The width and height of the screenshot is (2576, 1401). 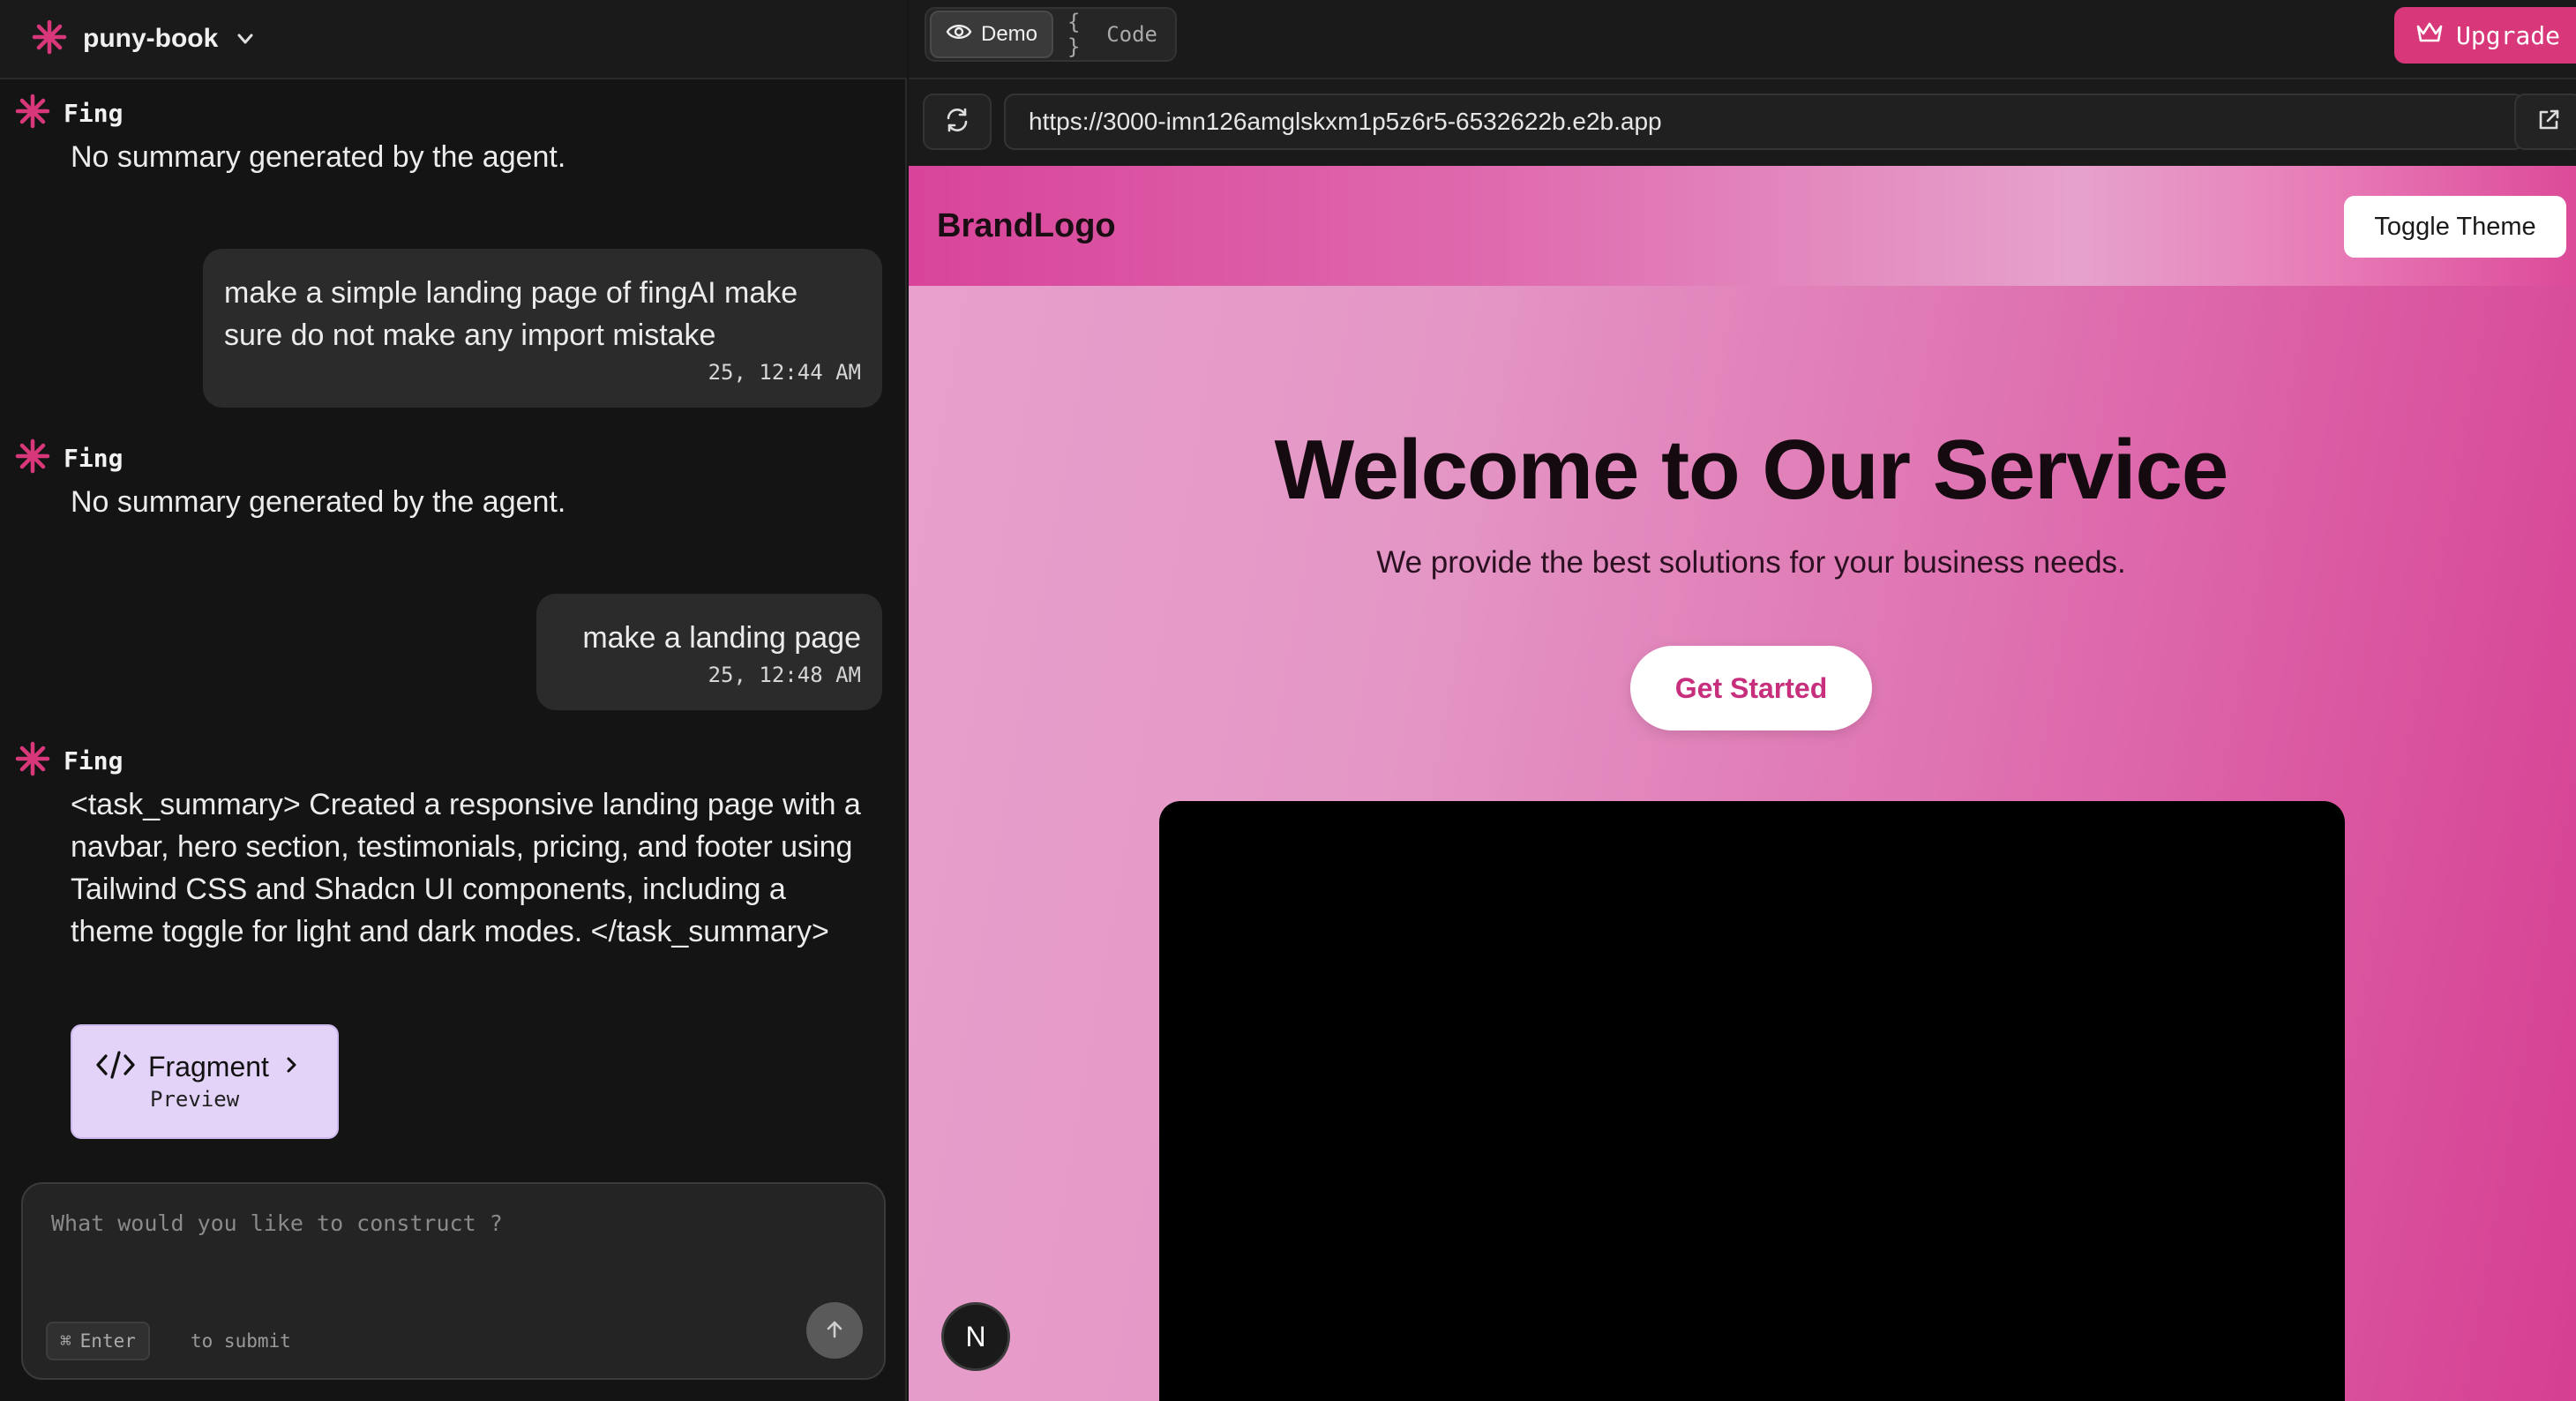 I want to click on fragment-preview-card: Fragment Preview, so click(x=205, y=1082).